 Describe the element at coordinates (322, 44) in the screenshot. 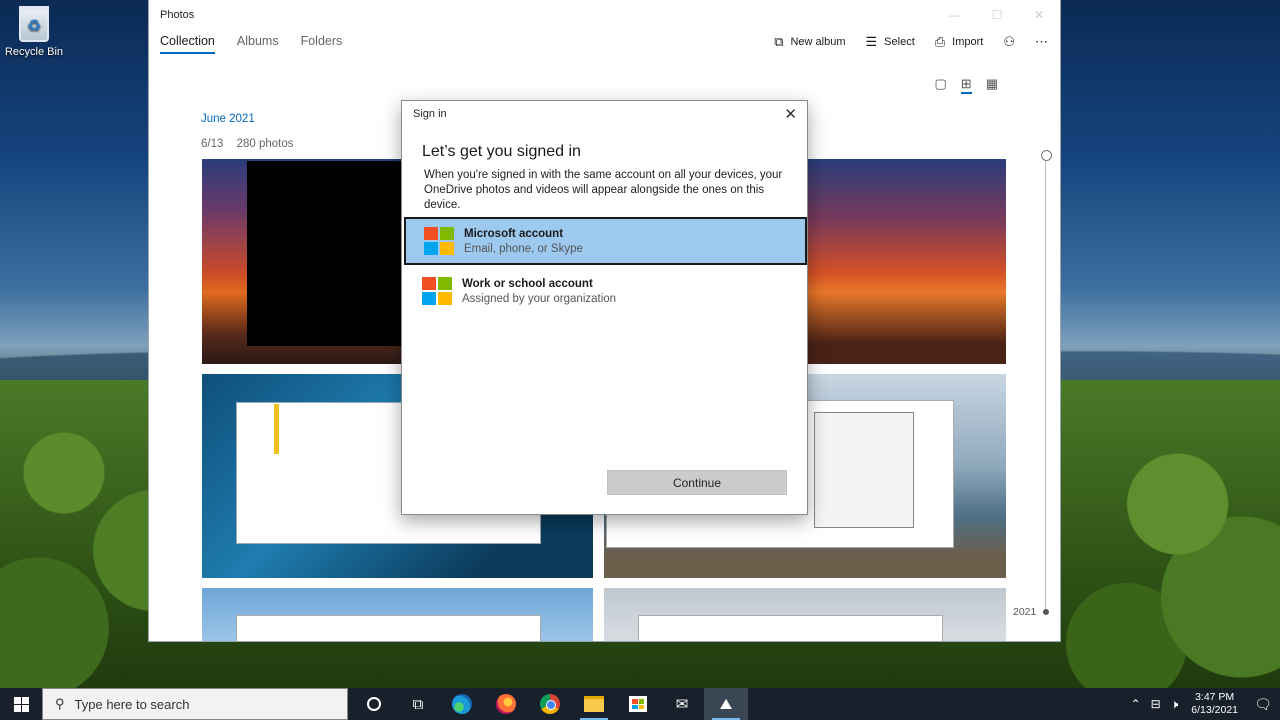

I see `tab-folders: Folders` at that location.